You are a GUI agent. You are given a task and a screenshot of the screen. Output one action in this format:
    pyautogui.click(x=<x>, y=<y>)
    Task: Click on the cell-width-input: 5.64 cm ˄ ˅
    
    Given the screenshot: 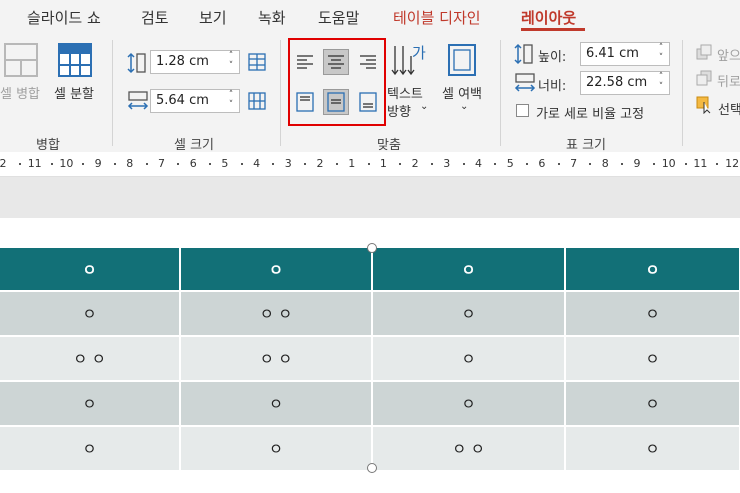 What is the action you would take?
    pyautogui.click(x=195, y=101)
    